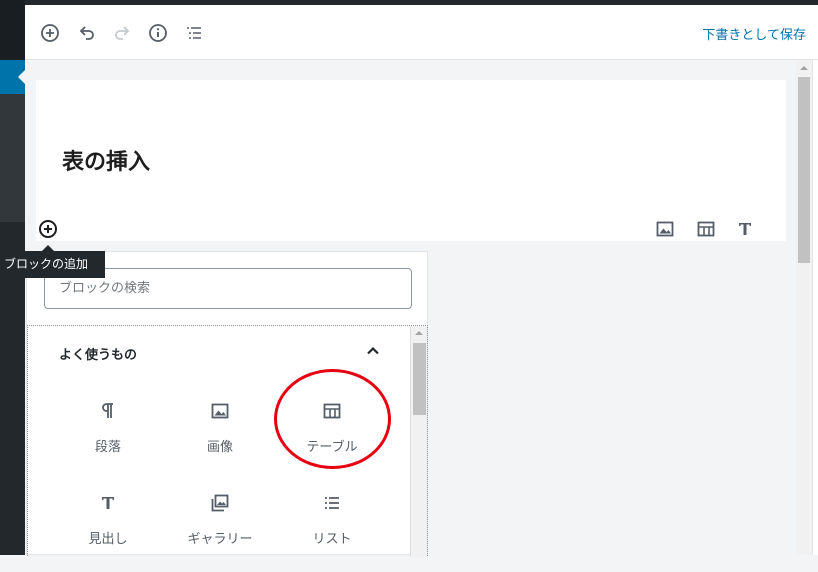 The height and width of the screenshot is (572, 818). What do you see at coordinates (220, 539) in the screenshot?
I see `block-label: ギャラリー` at bounding box center [220, 539].